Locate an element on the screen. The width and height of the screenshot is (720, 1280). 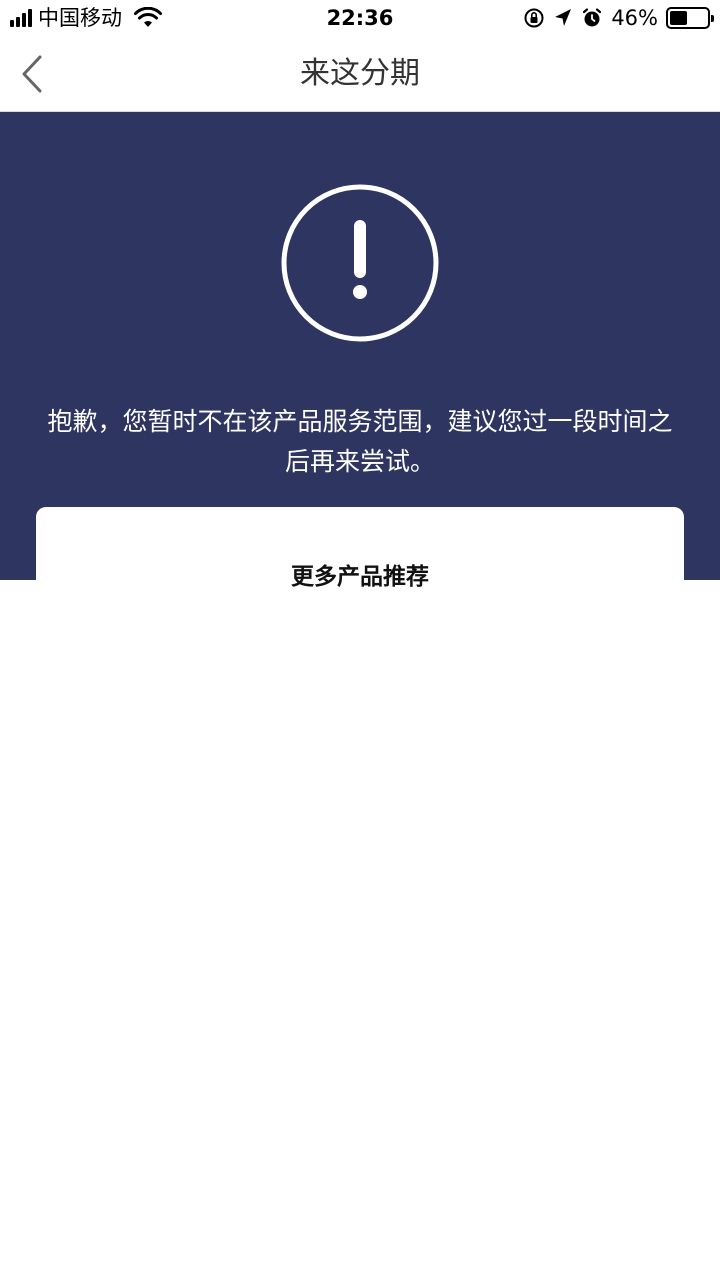
alarm-icon is located at coordinates (592, 17).